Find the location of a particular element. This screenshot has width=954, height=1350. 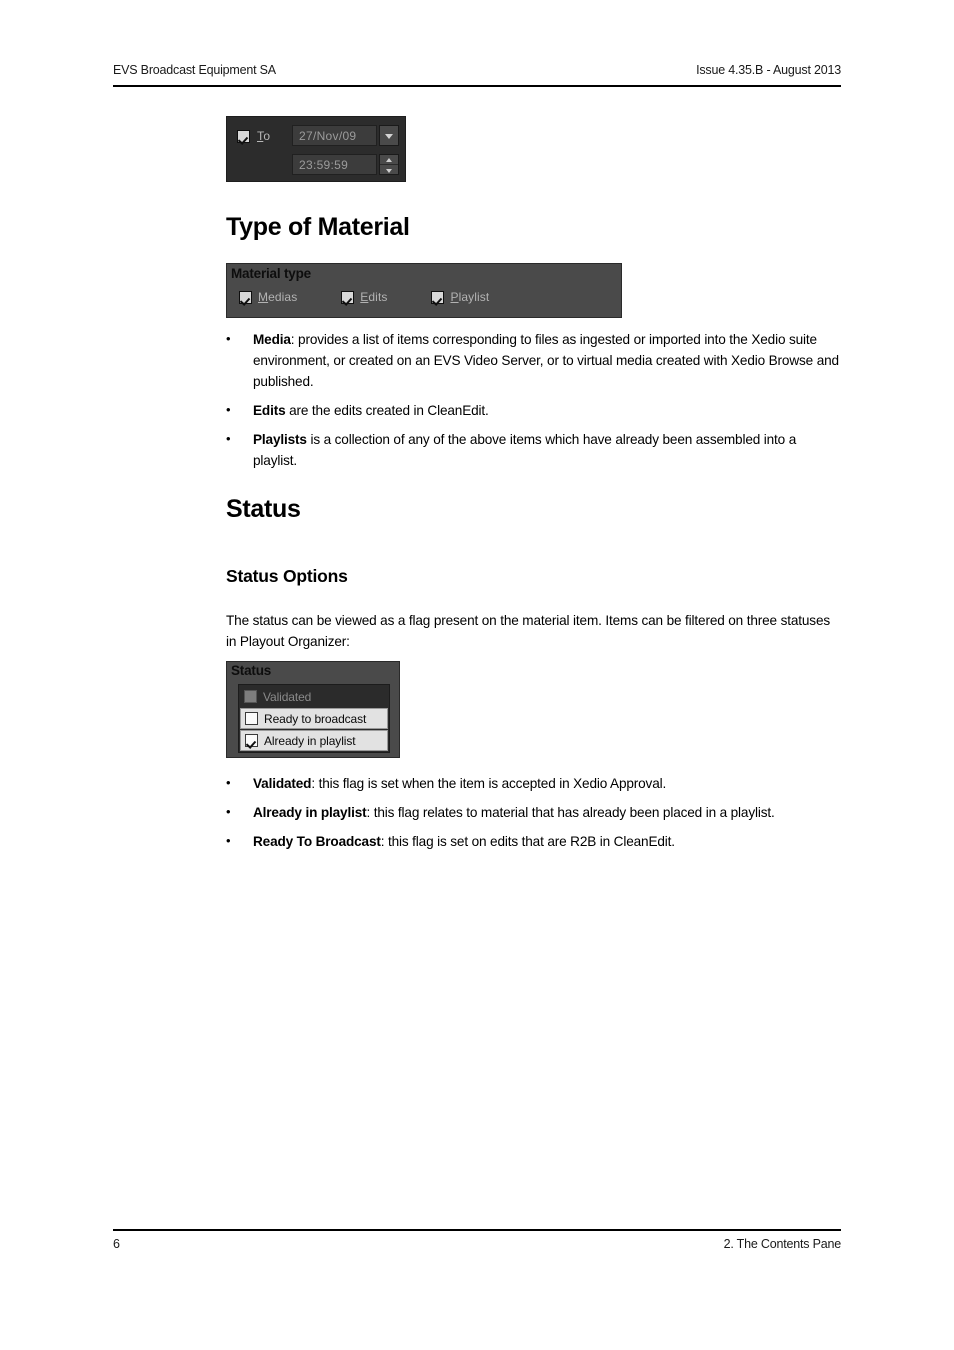

medias-label: Medias is located at coordinates (277, 297).